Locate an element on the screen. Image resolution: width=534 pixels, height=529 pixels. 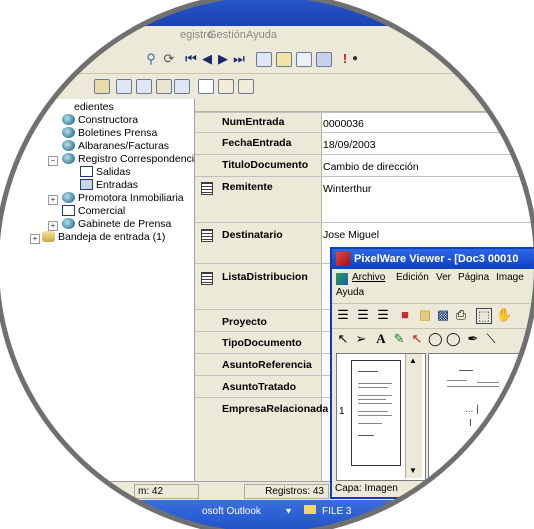
window-titlebar is located at coordinates (267, 13).